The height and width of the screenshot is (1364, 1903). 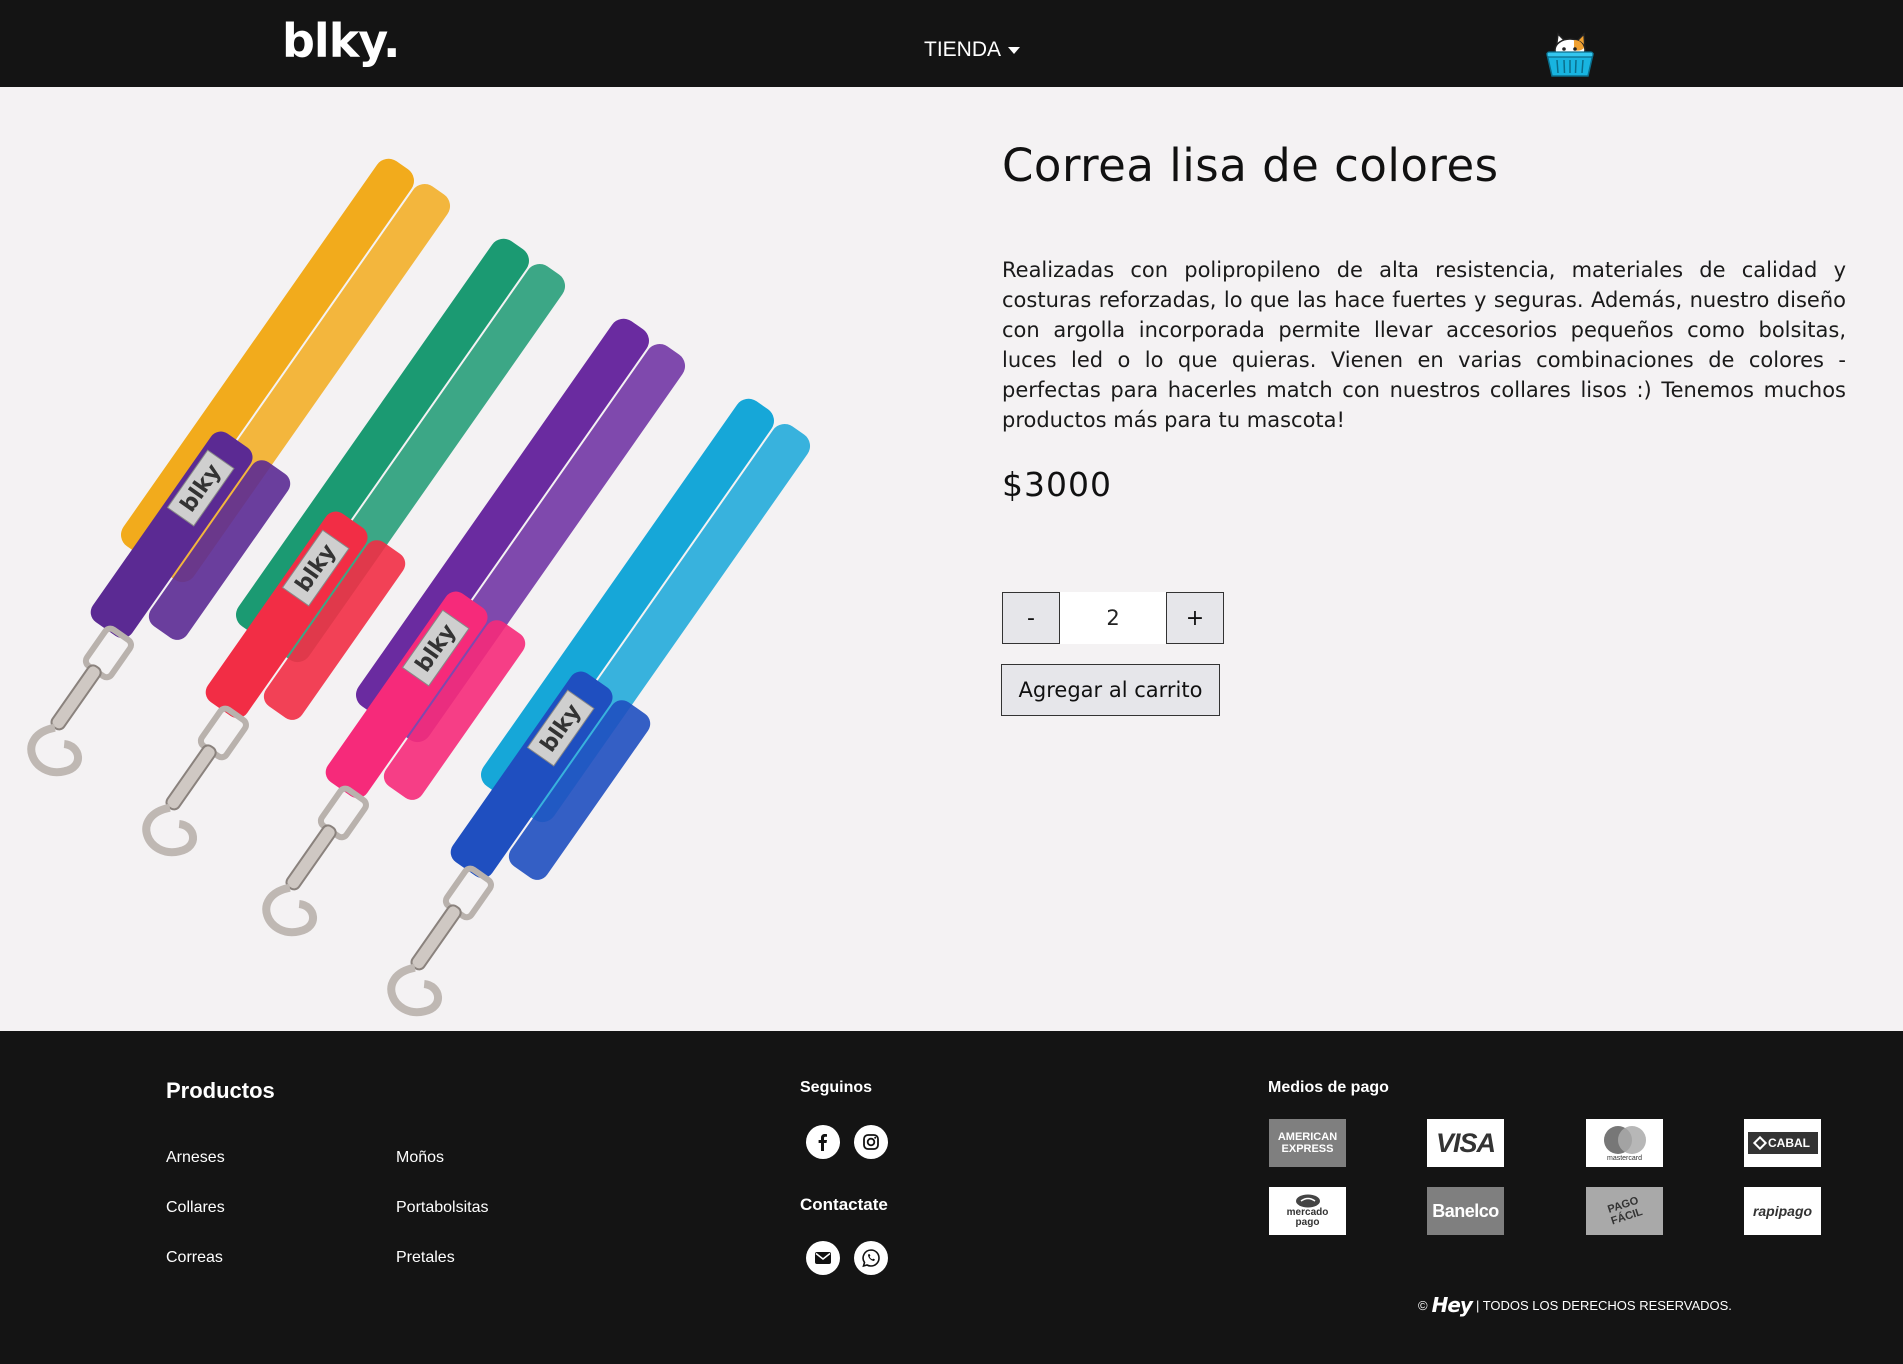 I want to click on cabal-label: CABAL, so click(x=1789, y=1143).